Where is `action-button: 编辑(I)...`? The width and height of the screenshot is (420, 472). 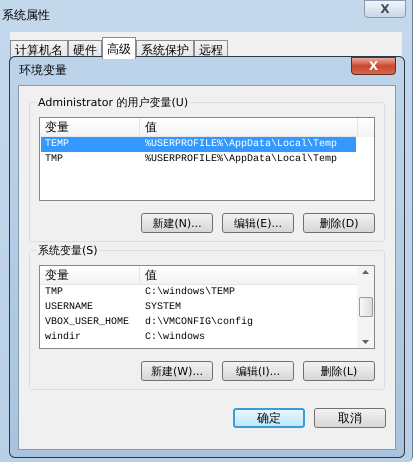
action-button: 编辑(I)... is located at coordinates (258, 371).